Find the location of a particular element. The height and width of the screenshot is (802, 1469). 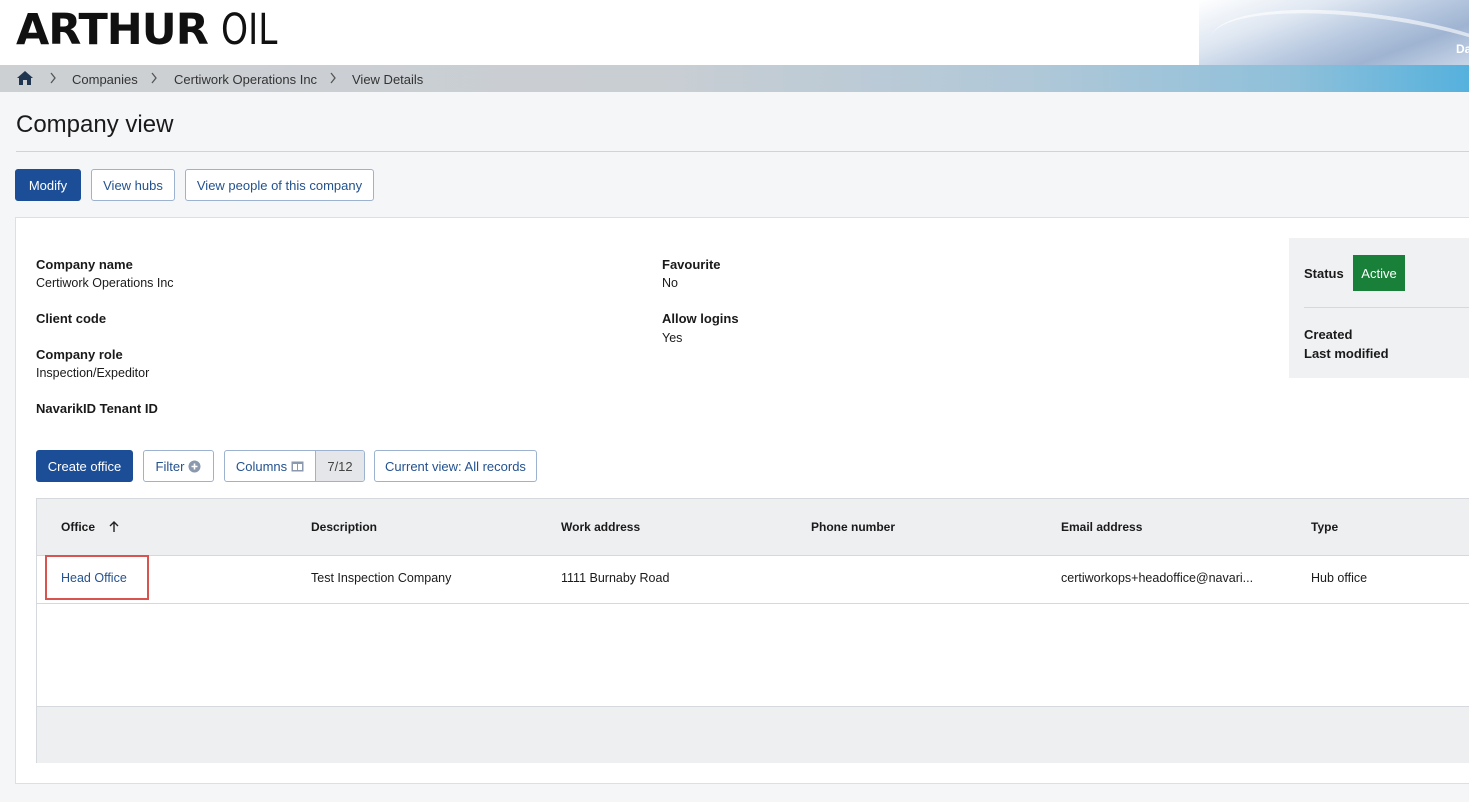

column-header-phone: Phone number is located at coordinates (853, 527).